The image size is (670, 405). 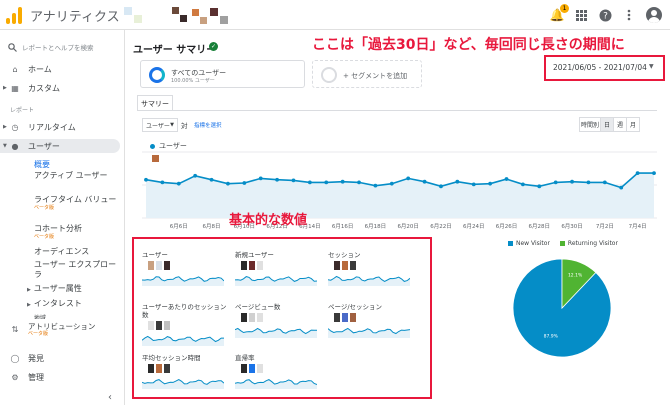 I want to click on gear-icon: ⚙, so click(x=15, y=377).